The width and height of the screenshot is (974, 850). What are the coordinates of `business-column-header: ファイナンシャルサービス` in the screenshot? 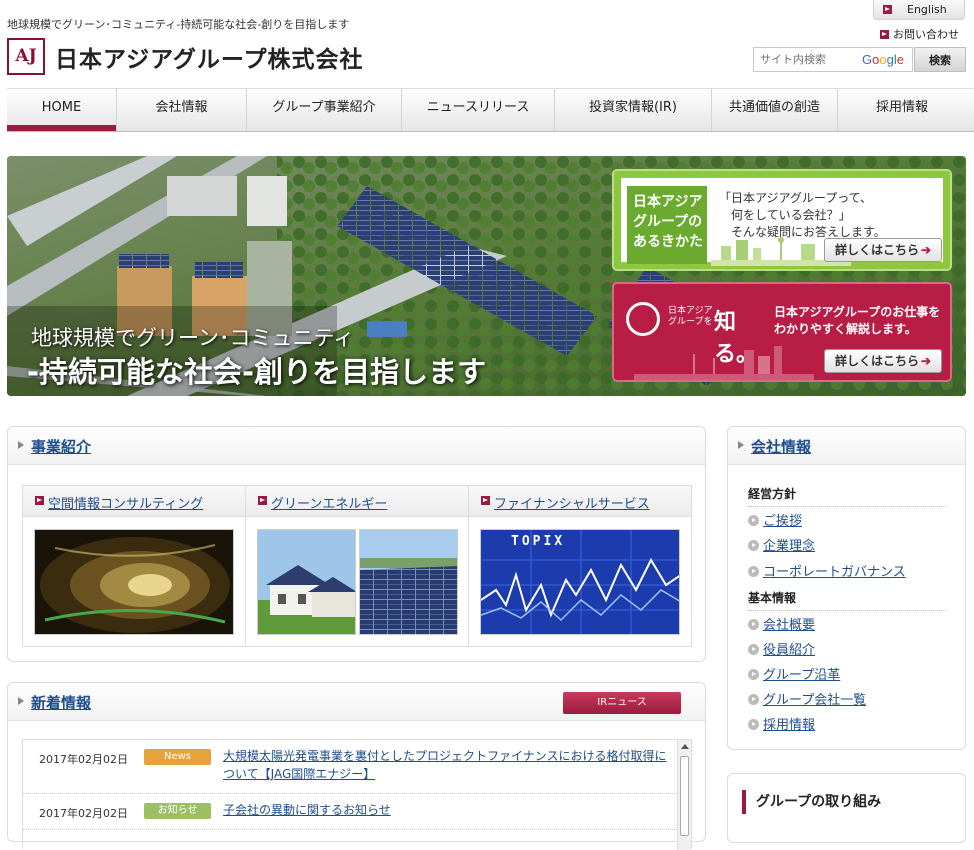 It's located at (580, 501).